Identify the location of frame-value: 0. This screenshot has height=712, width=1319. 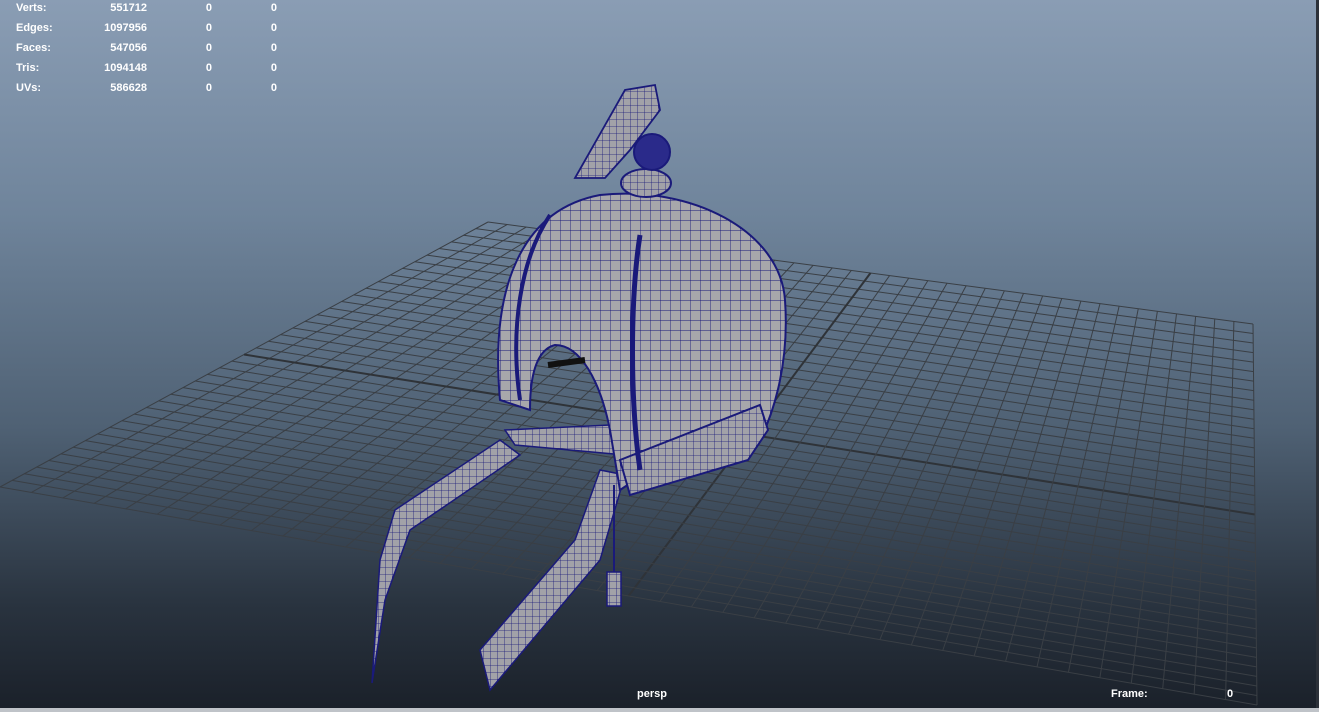
(1230, 694).